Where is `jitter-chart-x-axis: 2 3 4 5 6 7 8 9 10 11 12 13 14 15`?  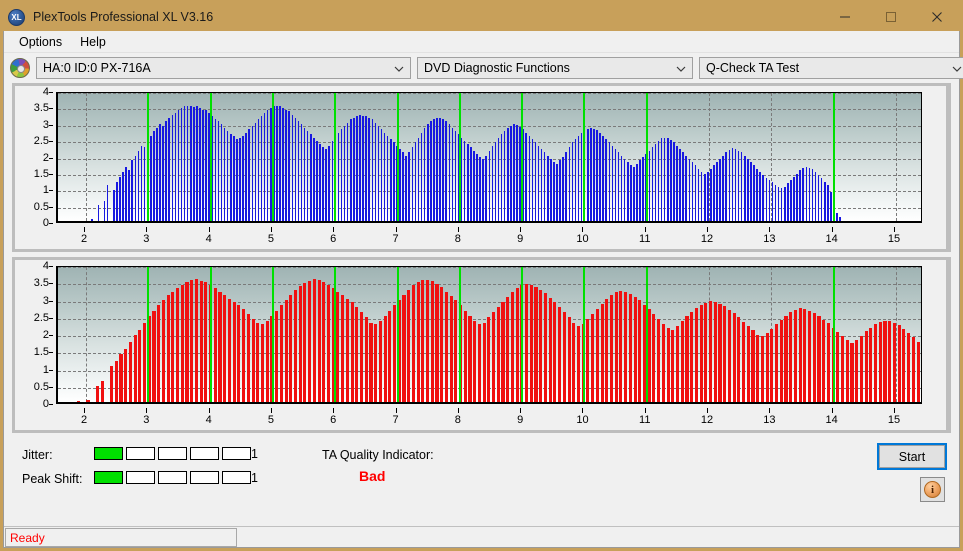 jitter-chart-x-axis: 2 3 4 5 6 7 8 9 10 11 12 13 14 15 is located at coordinates (480, 237).